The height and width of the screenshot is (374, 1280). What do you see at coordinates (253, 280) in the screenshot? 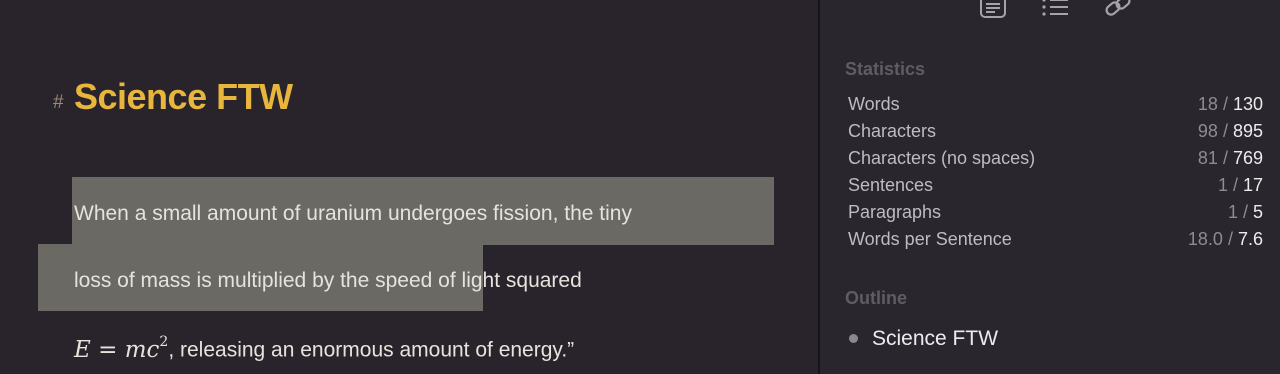
I see `paragraph-text-selected: loss of mass is multiplied by the speed` at bounding box center [253, 280].